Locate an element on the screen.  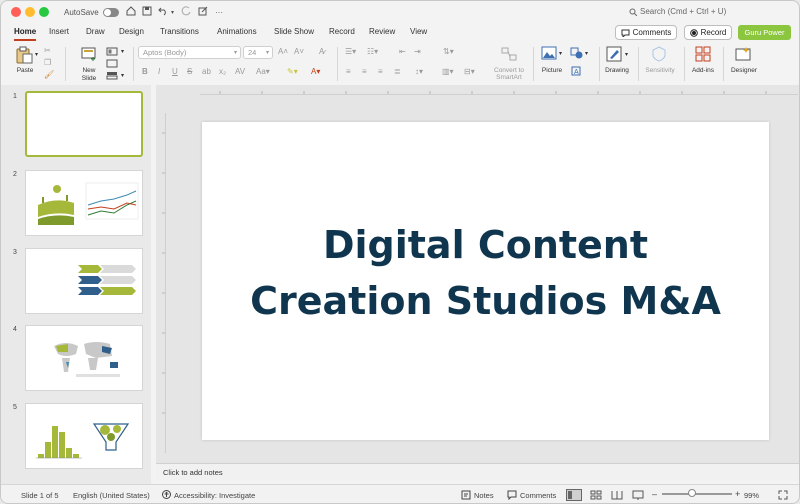
tab-review: Review is located at coordinates (382, 31).